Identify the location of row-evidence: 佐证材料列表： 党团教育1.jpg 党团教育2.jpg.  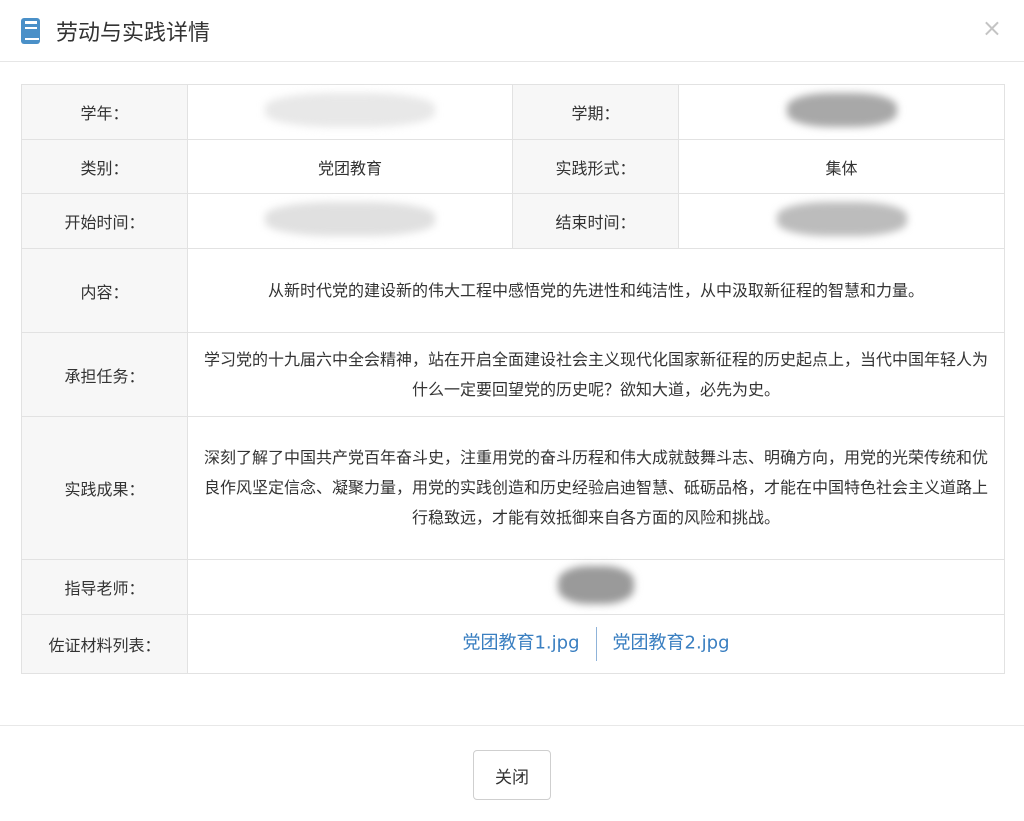
(513, 644).